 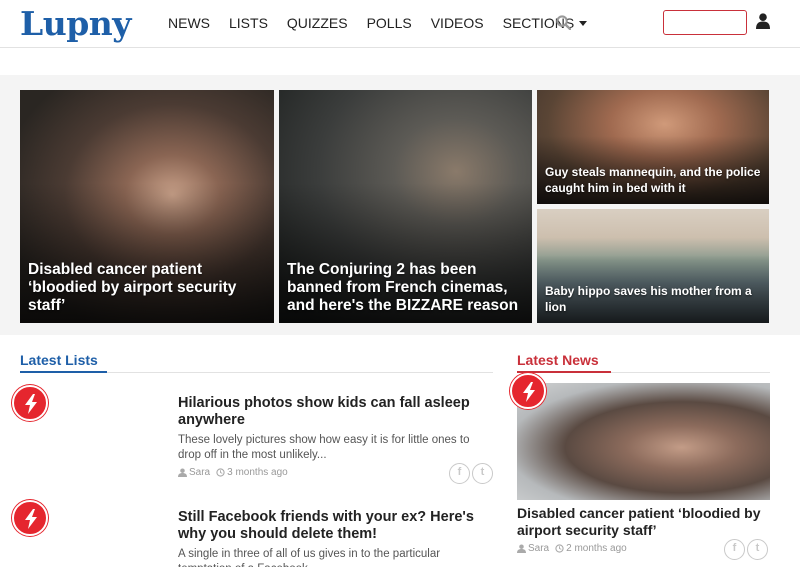 I want to click on list-item-meta: Sara 3 months ago, so click(x=233, y=472).